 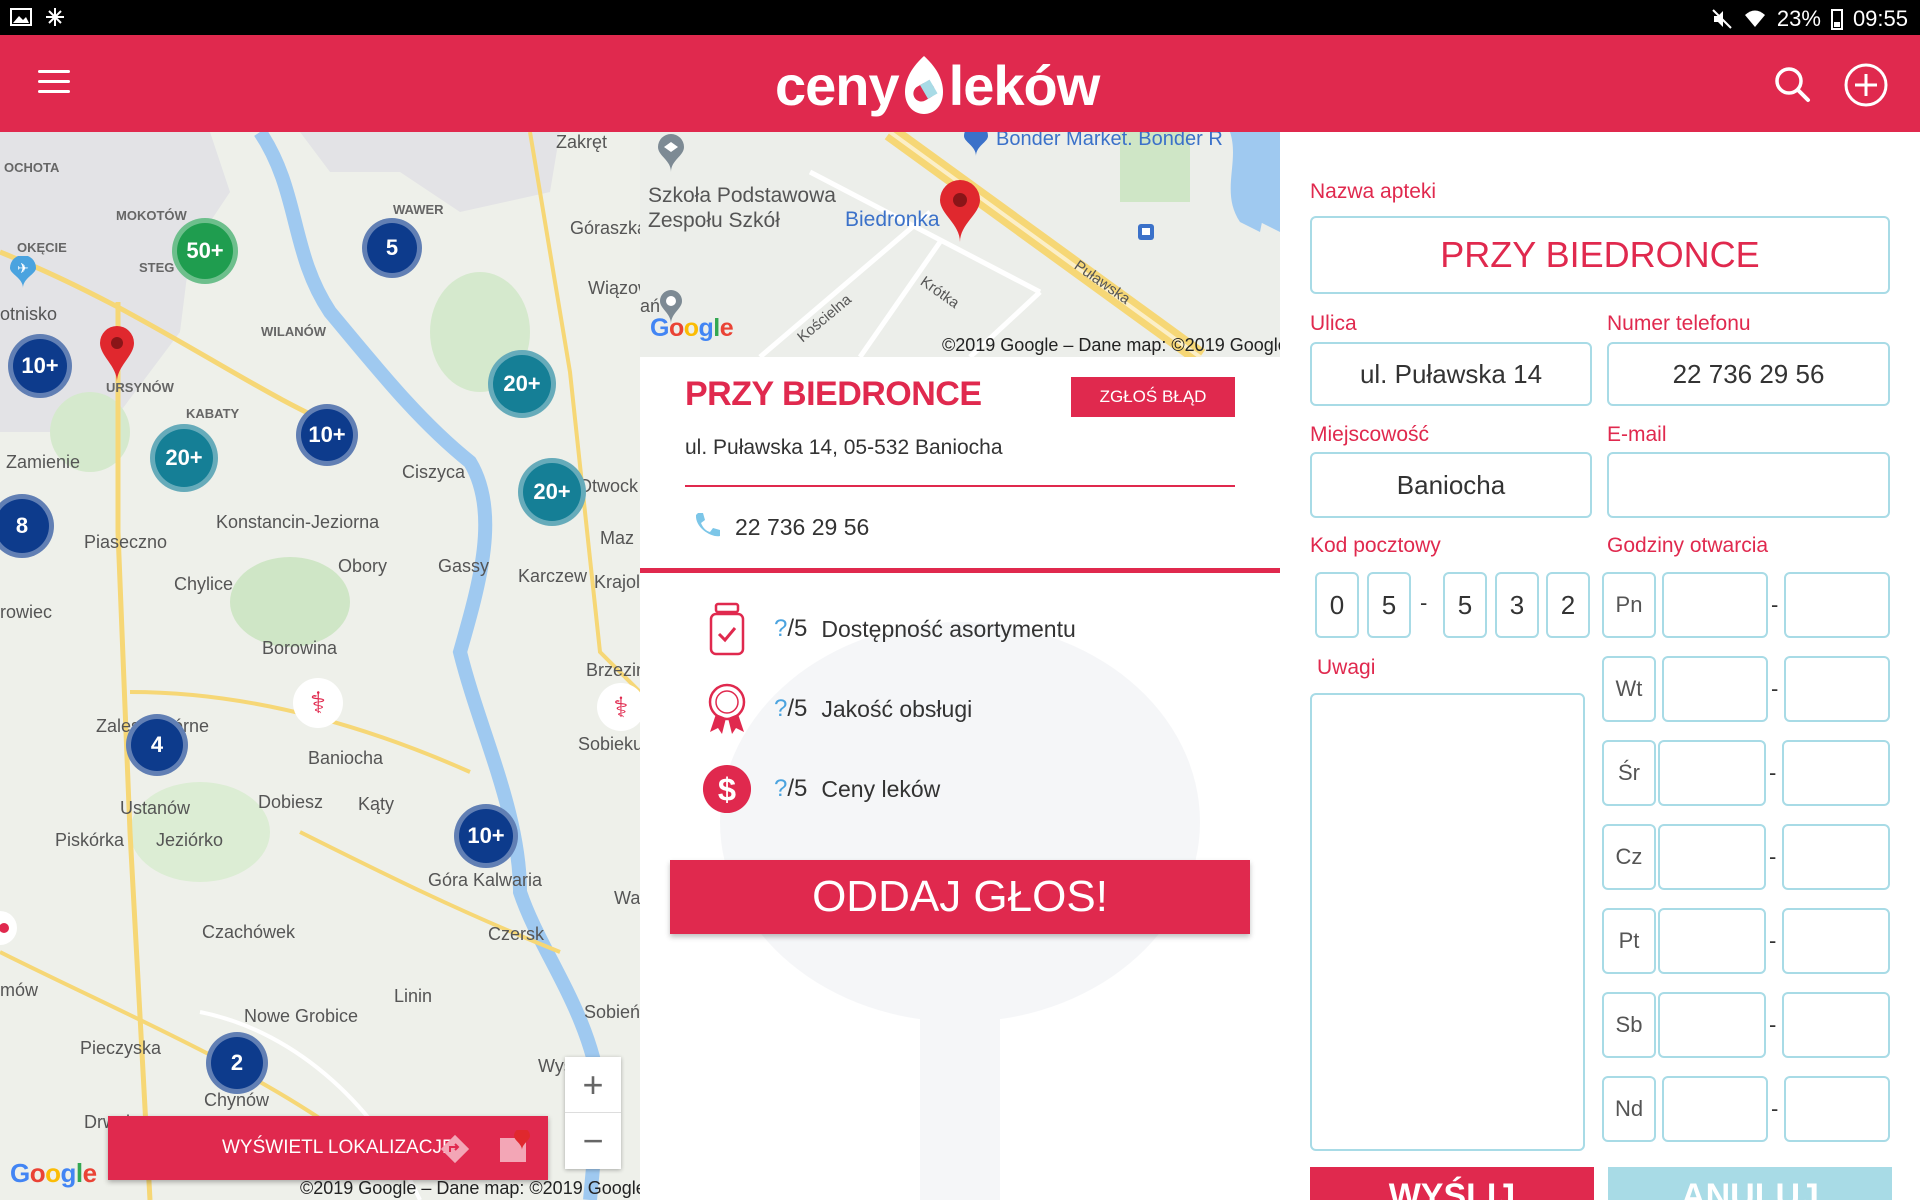 What do you see at coordinates (413, 996) in the screenshot?
I see `map-label: Linin` at bounding box center [413, 996].